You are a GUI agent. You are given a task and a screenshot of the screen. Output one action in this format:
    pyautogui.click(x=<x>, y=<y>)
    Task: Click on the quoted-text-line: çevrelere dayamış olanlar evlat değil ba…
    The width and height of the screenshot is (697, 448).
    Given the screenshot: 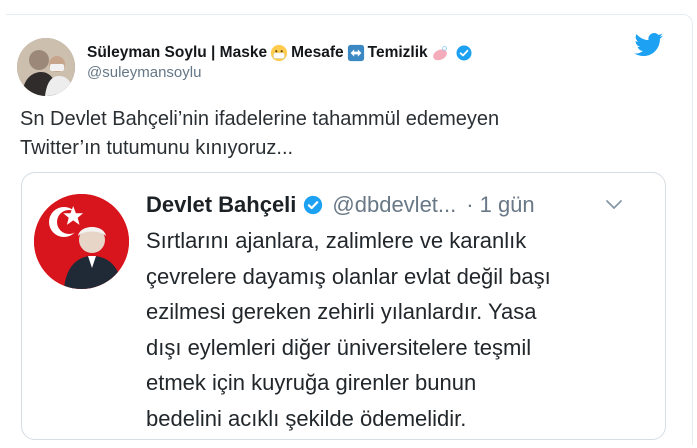 What is the action you would take?
    pyautogui.click(x=348, y=276)
    